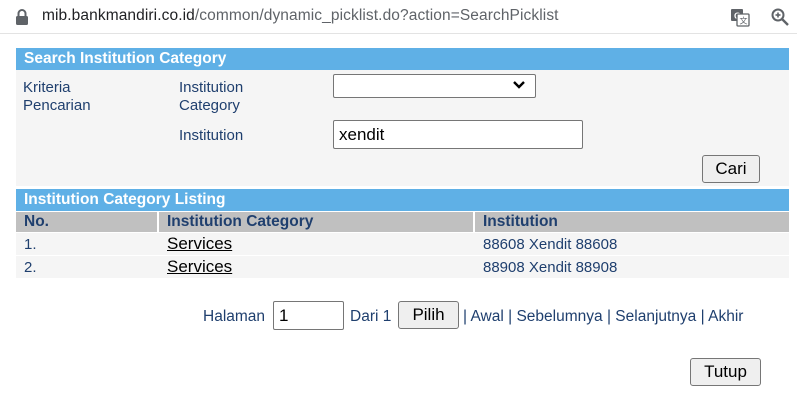 The width and height of the screenshot is (797, 398). I want to click on institution-label: Institution, so click(211, 135).